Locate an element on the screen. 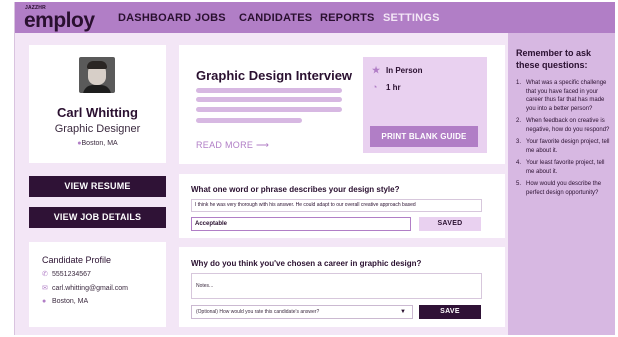 Image resolution: width=618 pixels, height=337 pixels. interview-format-text: In Person is located at coordinates (404, 70).